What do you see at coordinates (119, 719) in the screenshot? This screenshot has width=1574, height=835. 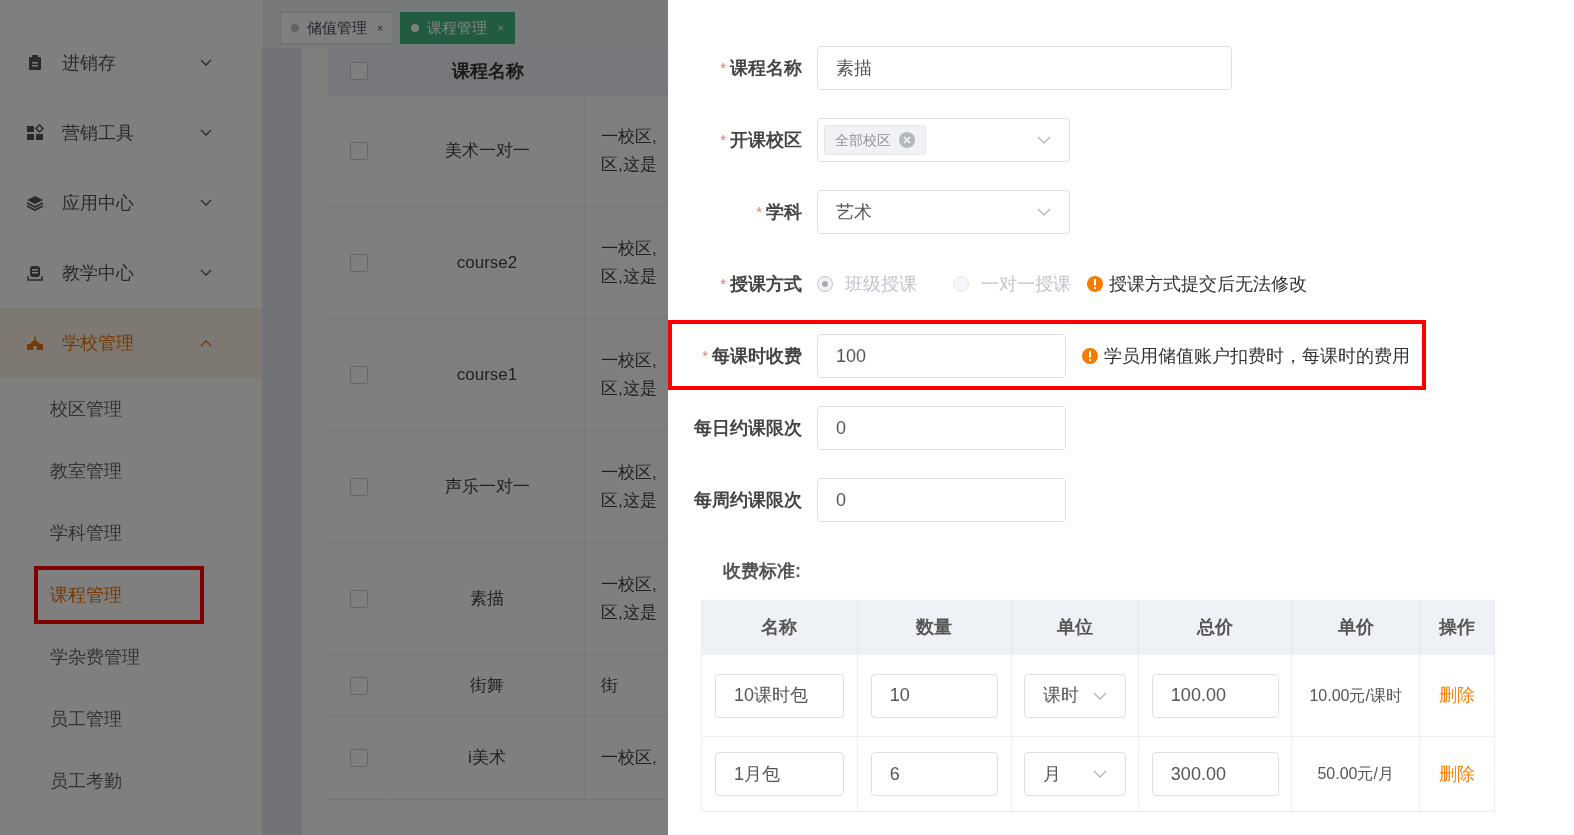 I see `submenu-item: 员工管理` at bounding box center [119, 719].